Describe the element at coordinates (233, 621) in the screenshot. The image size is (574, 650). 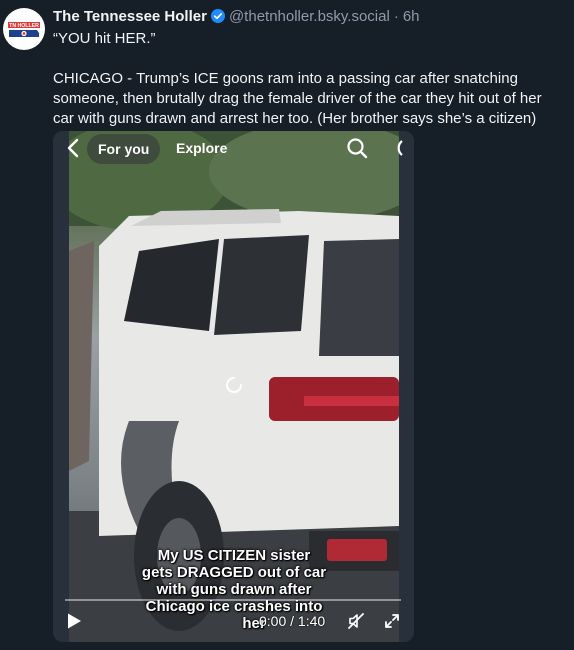
I see `video-controls: 0:00 / 1:40` at that location.